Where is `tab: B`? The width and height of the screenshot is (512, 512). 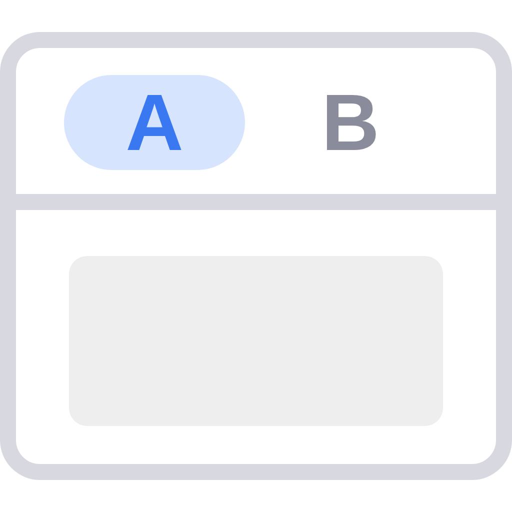
tab: B is located at coordinates (350, 122).